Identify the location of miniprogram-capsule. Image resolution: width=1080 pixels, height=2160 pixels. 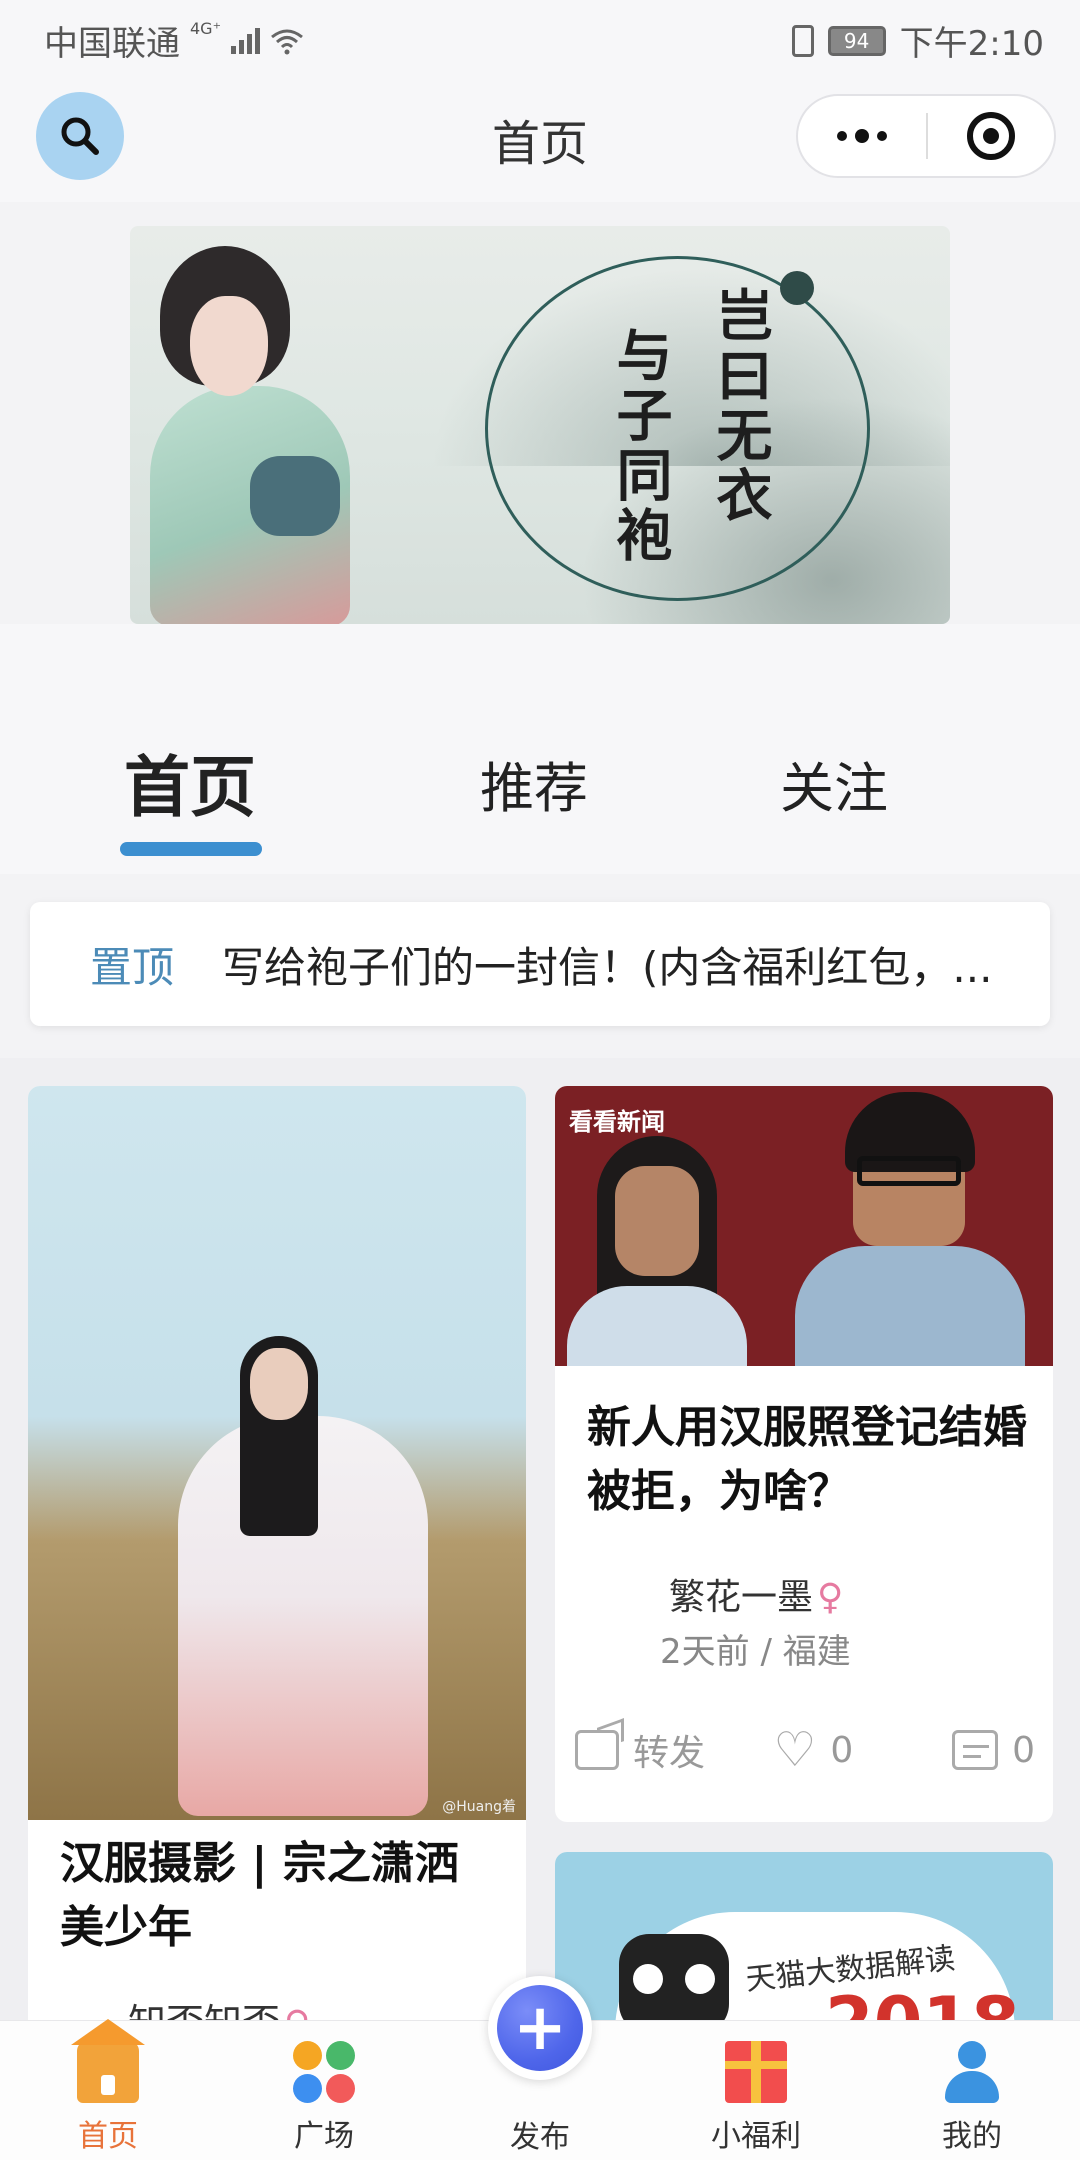
(926, 136).